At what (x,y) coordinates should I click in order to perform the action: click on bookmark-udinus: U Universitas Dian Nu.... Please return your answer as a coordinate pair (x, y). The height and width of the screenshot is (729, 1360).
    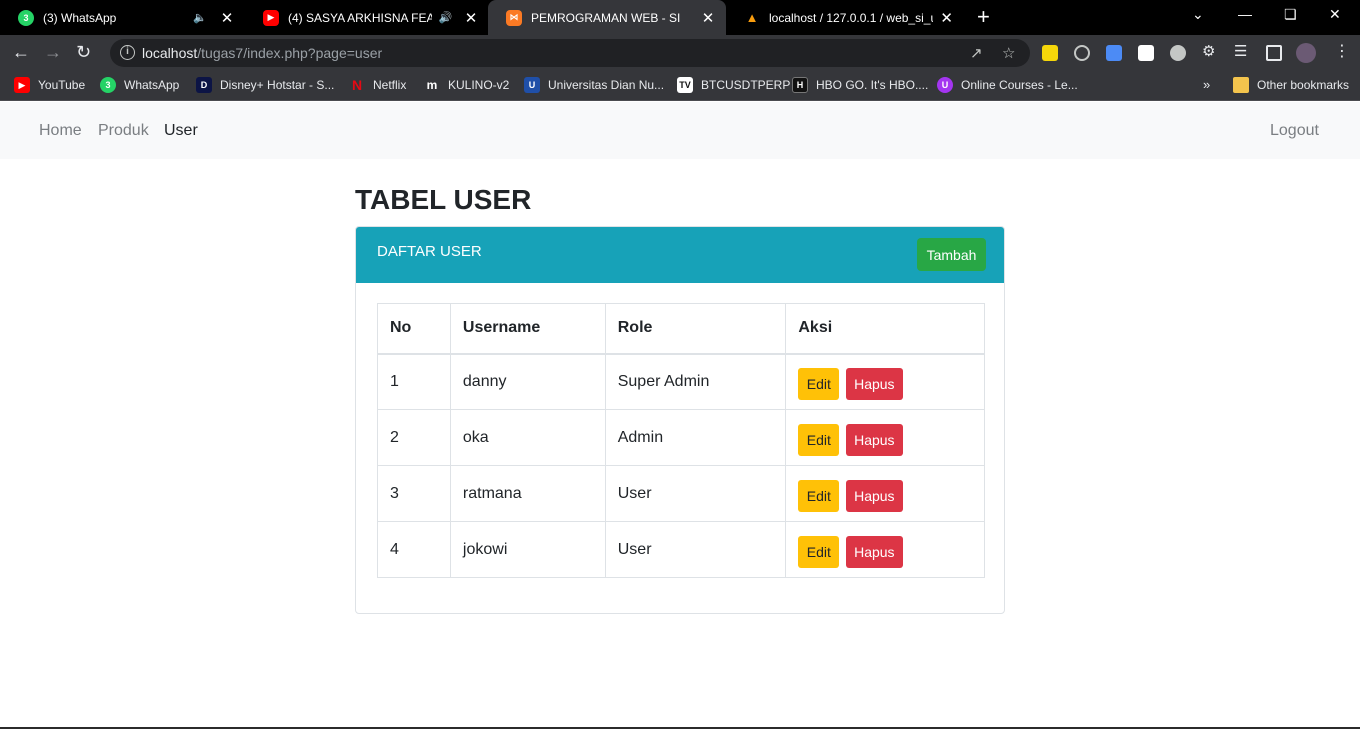
    Looking at the image, I should click on (594, 85).